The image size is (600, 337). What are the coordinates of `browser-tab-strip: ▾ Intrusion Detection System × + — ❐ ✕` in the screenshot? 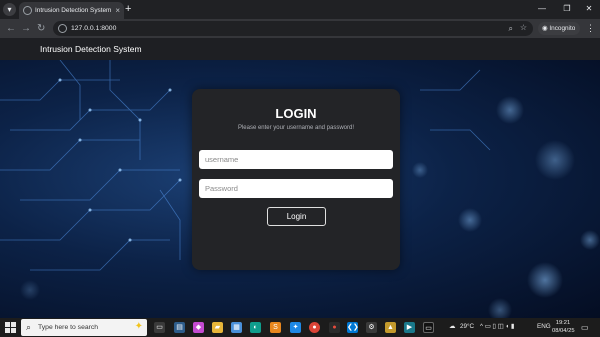 It's located at (300, 9).